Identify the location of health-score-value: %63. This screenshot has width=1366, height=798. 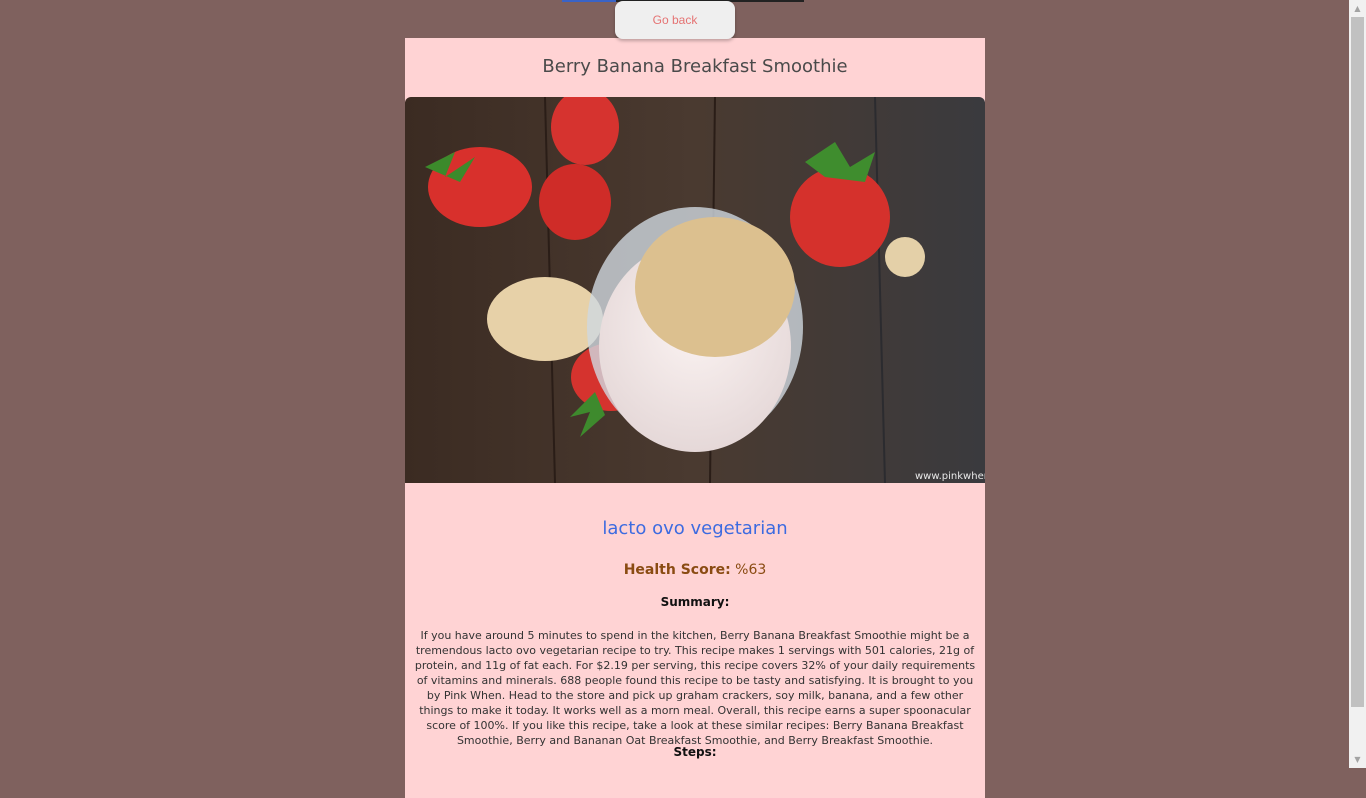
(751, 570).